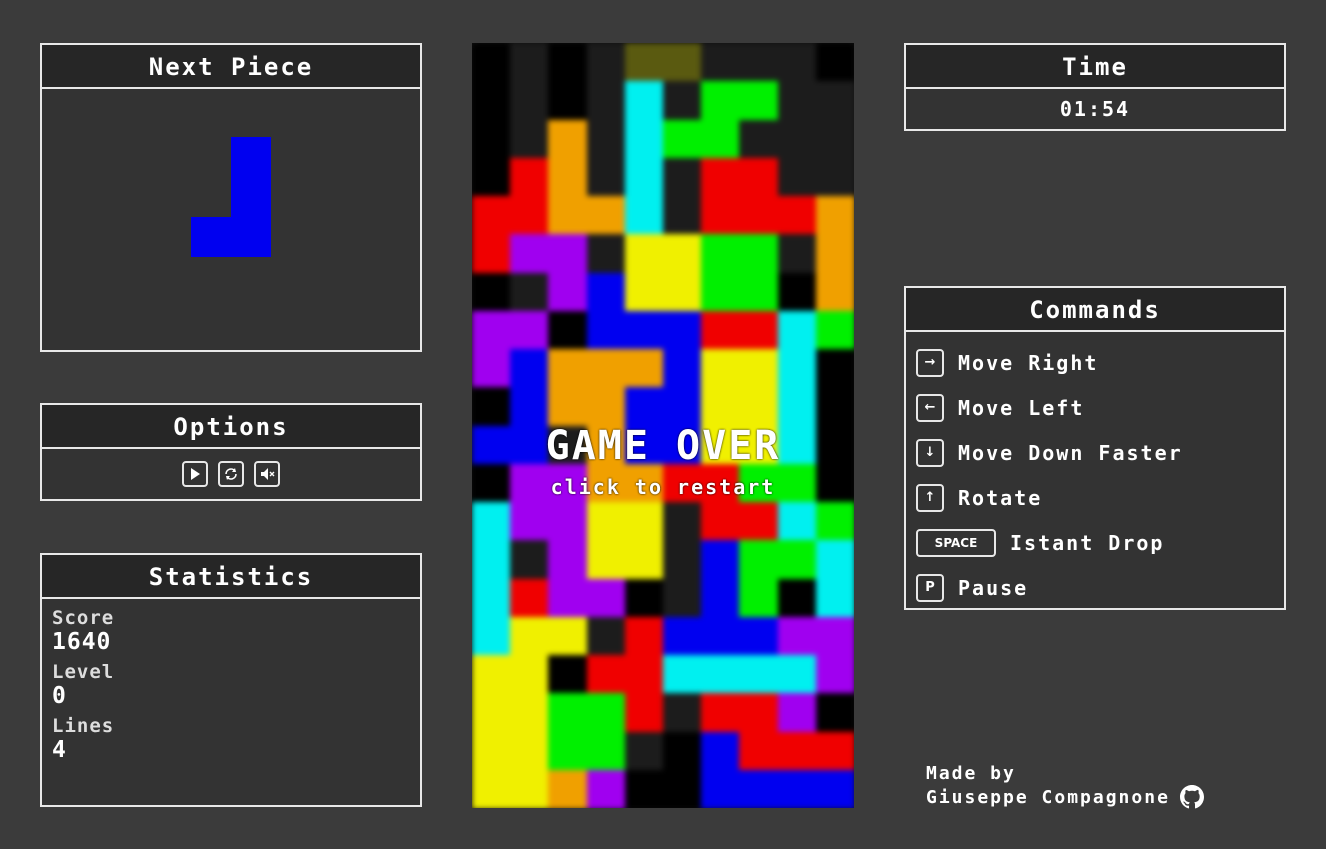 The image size is (1326, 849). I want to click on credits-author: Giuseppe Compagnone, so click(1048, 797).